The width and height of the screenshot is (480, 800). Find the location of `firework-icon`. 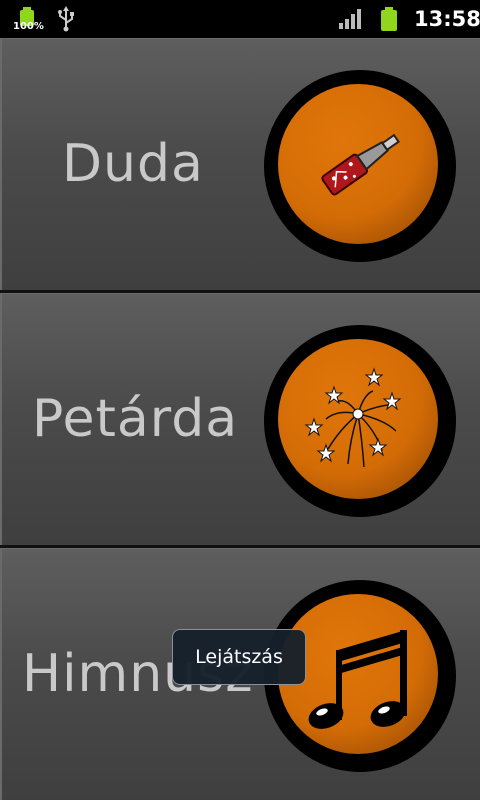

firework-icon is located at coordinates (358, 419).